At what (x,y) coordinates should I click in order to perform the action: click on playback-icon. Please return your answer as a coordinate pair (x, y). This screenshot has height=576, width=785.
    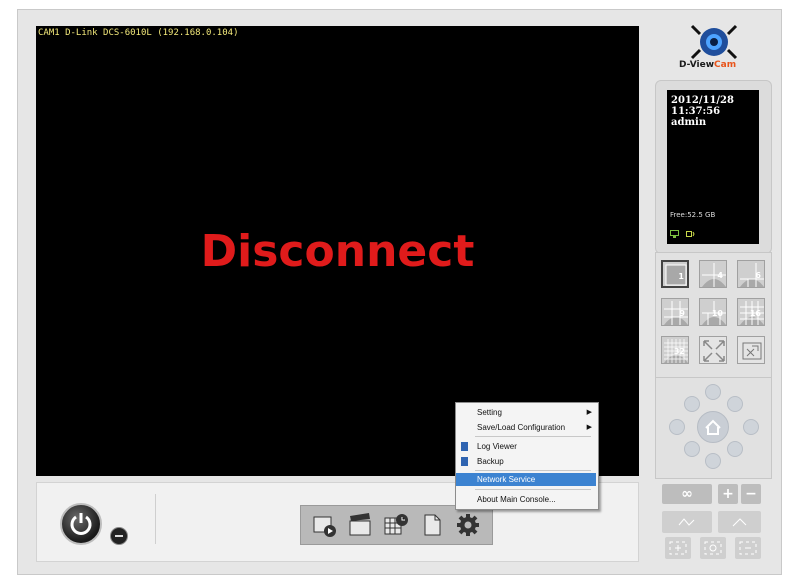
    Looking at the image, I should click on (324, 526).